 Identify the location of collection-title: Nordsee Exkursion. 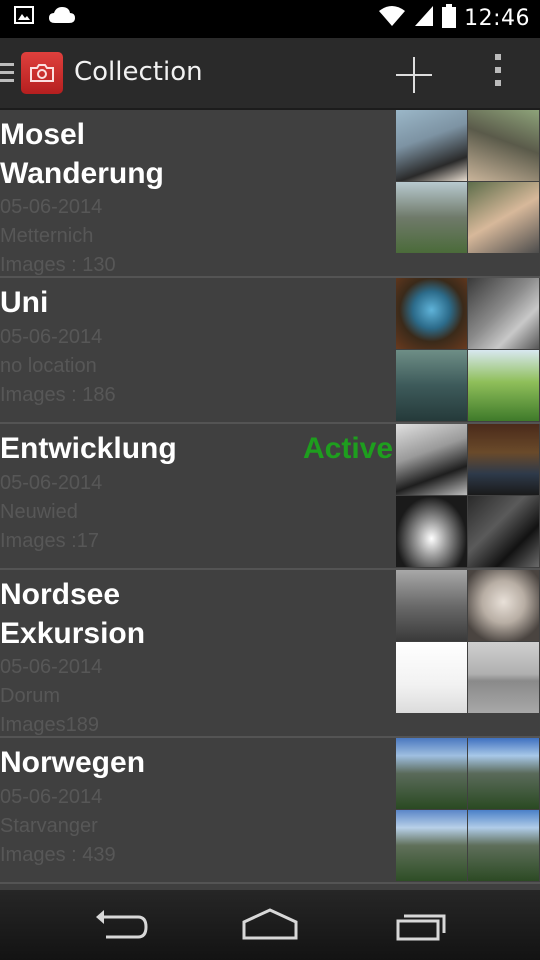
(73, 614).